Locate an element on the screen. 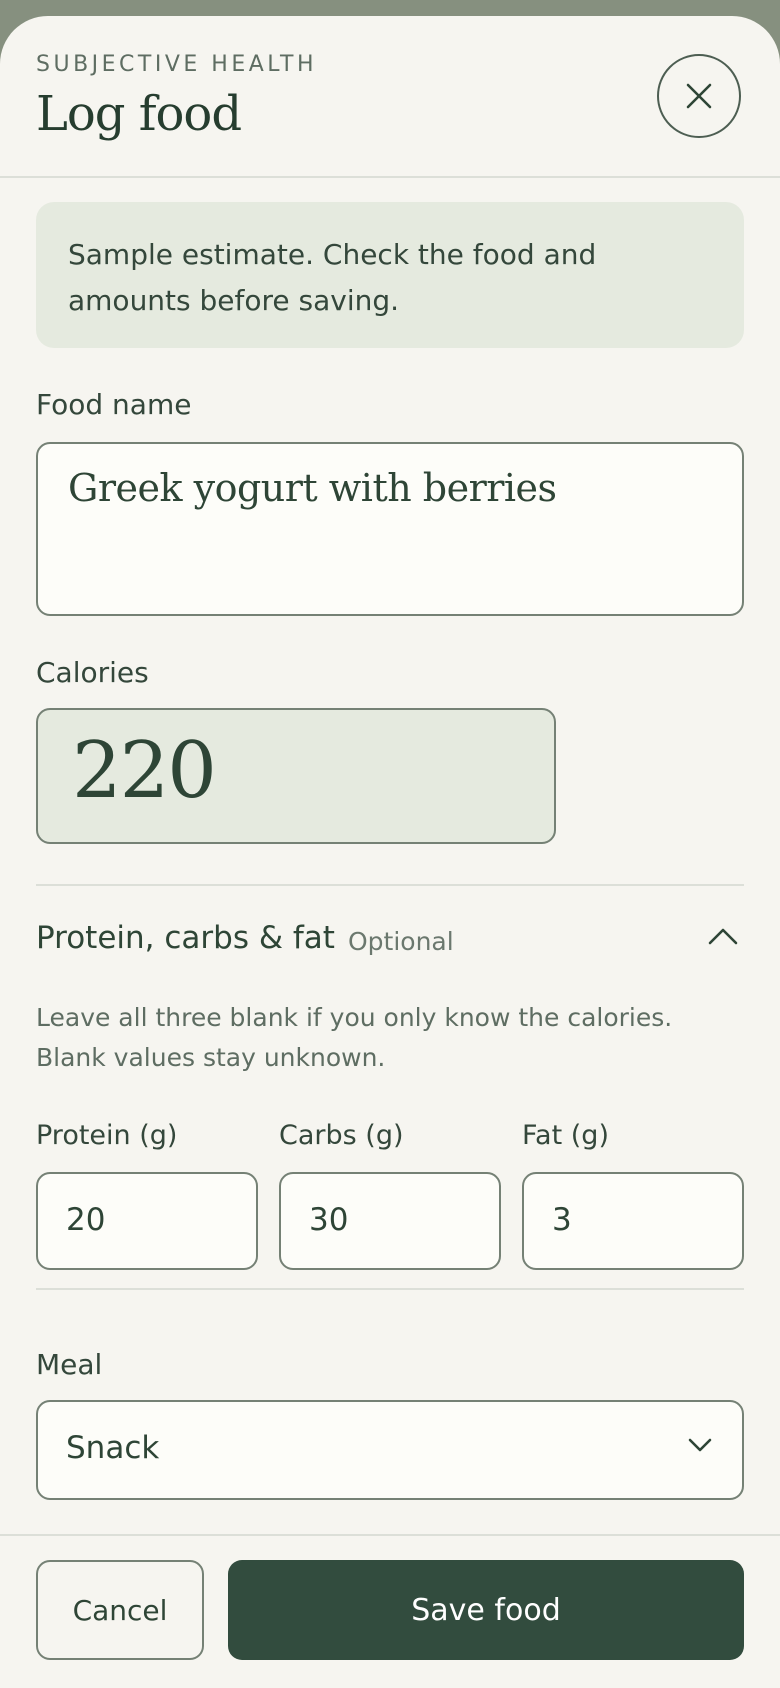 Image resolution: width=780 pixels, height=1688 pixels. sheet-header: SUBJECTIVE HEALTH Log food is located at coordinates (390, 97).